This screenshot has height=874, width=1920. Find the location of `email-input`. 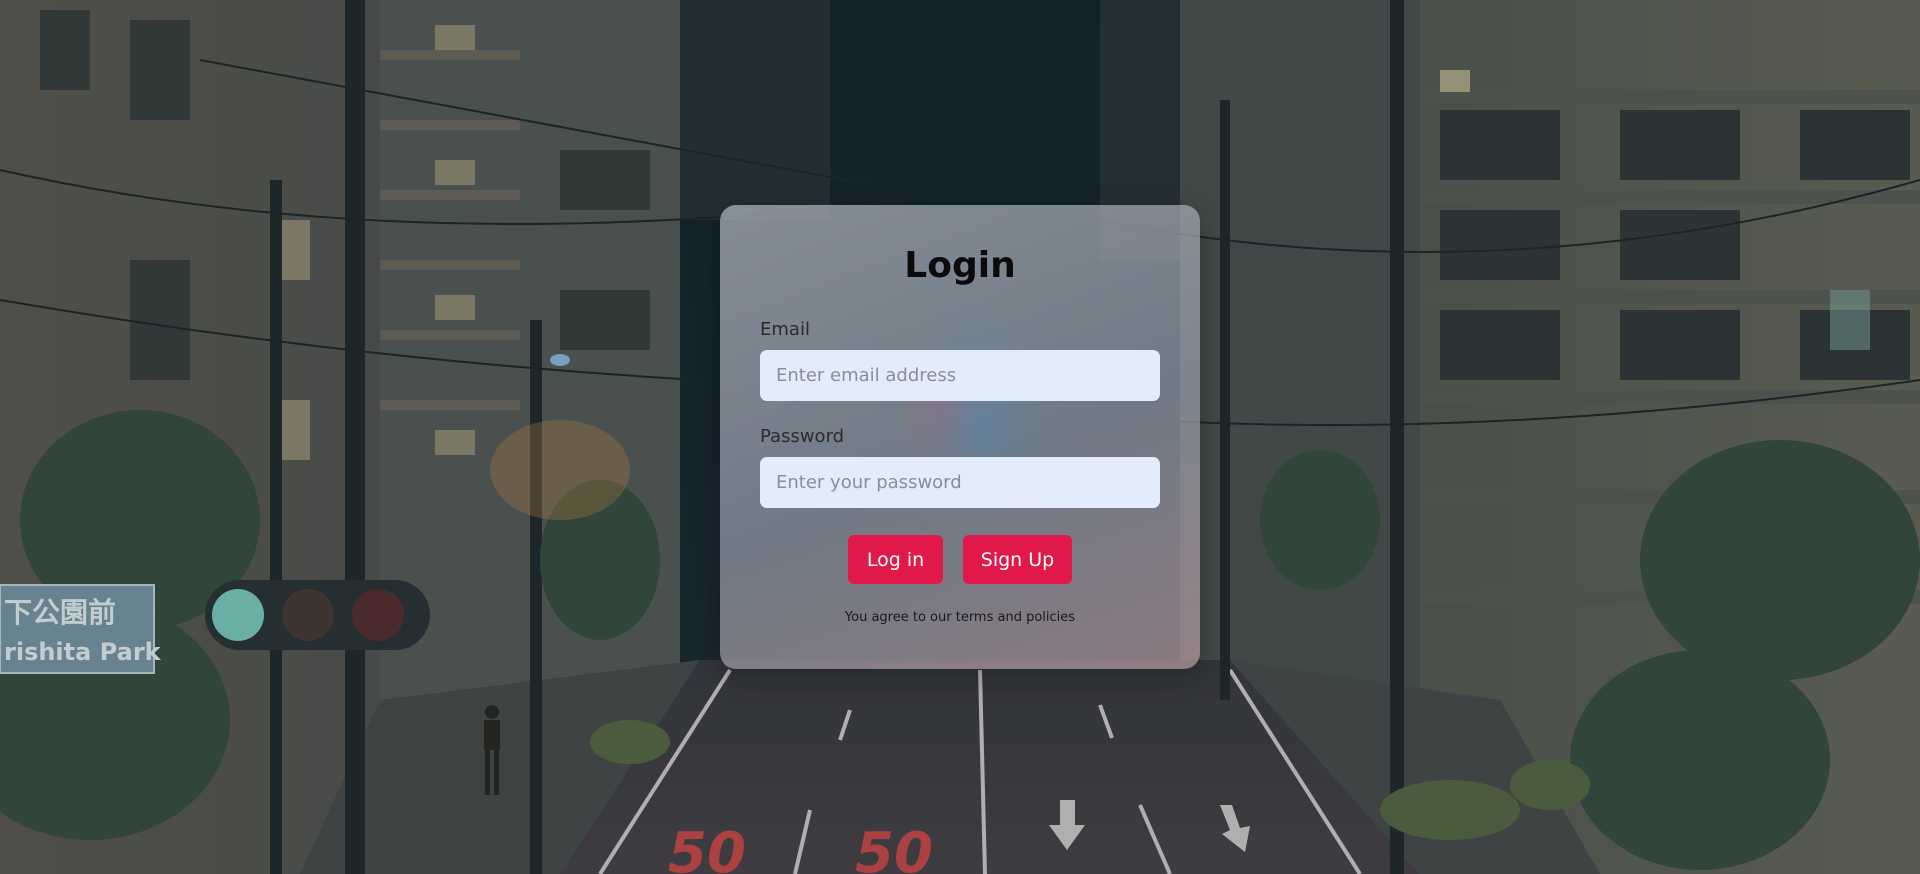

email-input is located at coordinates (960, 375).